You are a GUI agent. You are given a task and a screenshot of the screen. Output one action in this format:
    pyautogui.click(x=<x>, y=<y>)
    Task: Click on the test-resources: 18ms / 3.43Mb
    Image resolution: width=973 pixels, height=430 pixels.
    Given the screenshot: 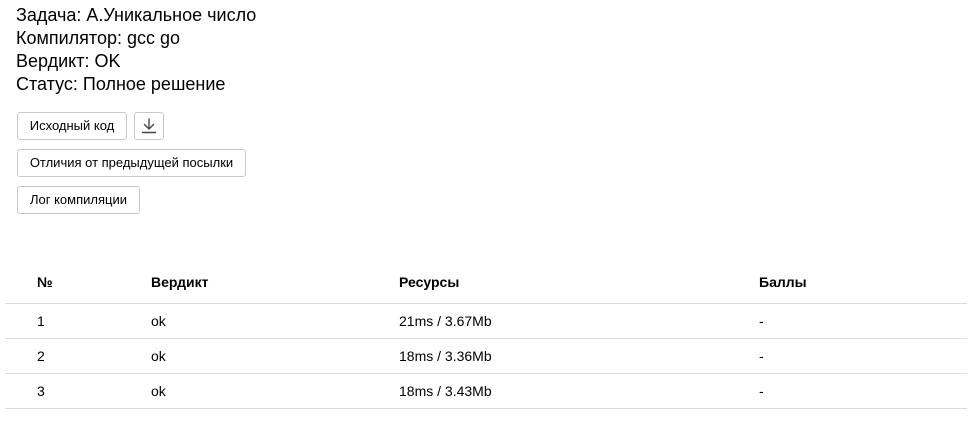 What is the action you would take?
    pyautogui.click(x=445, y=391)
    